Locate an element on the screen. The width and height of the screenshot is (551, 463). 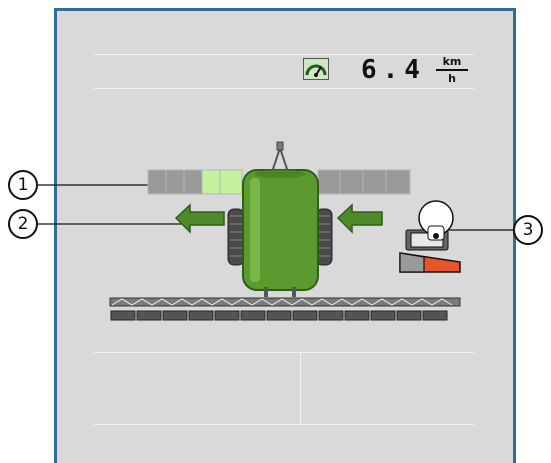
callout-1: 1 is located at coordinates (23, 185).